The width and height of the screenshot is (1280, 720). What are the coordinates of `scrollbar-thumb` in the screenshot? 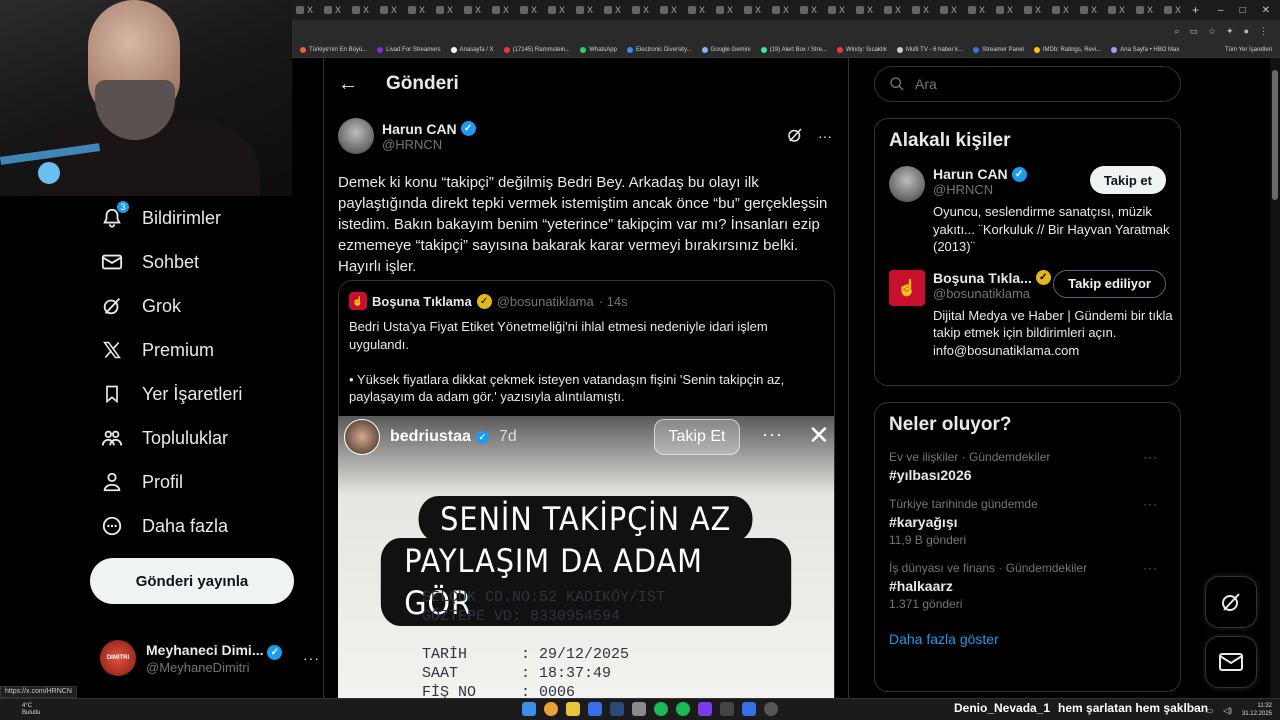 It's located at (1275, 135).